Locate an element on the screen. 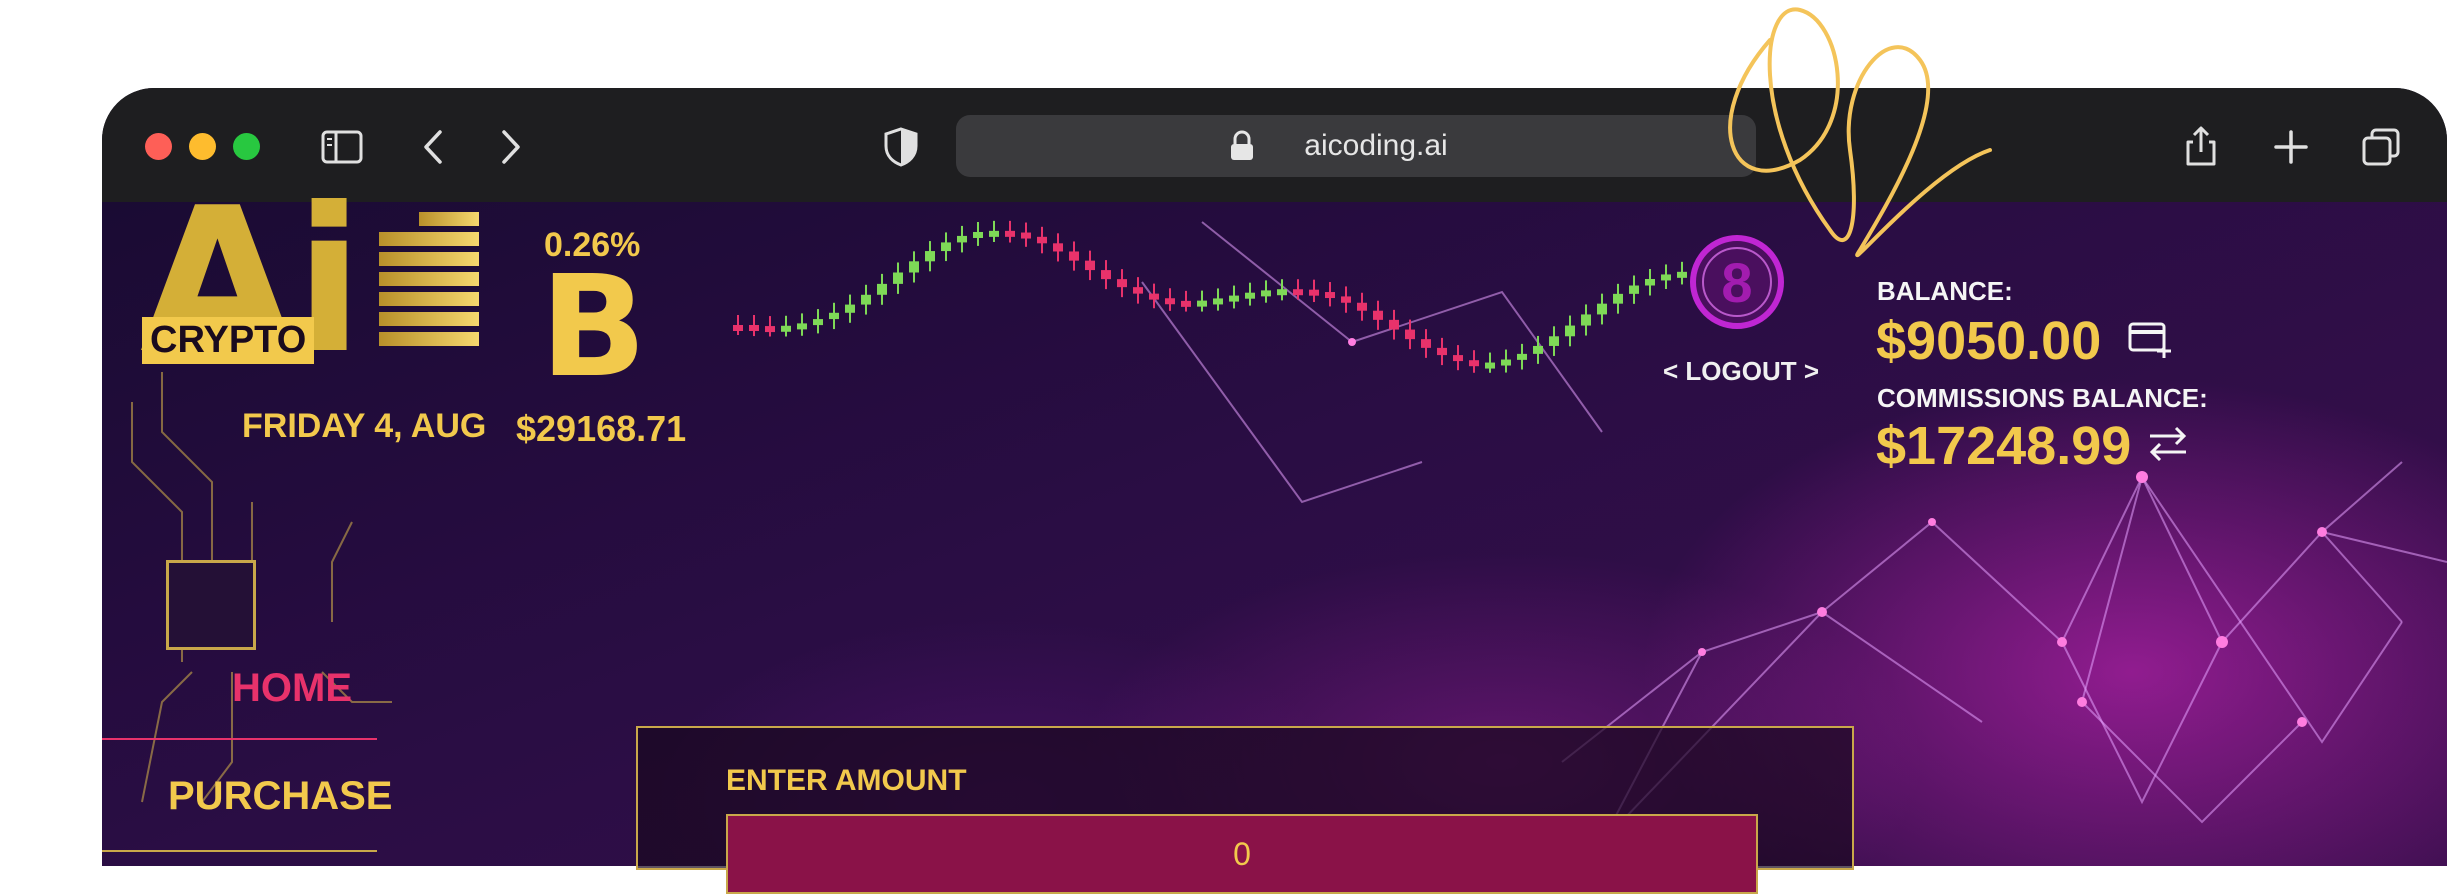  logout-link: < LOGOUT > is located at coordinates (1741, 371).